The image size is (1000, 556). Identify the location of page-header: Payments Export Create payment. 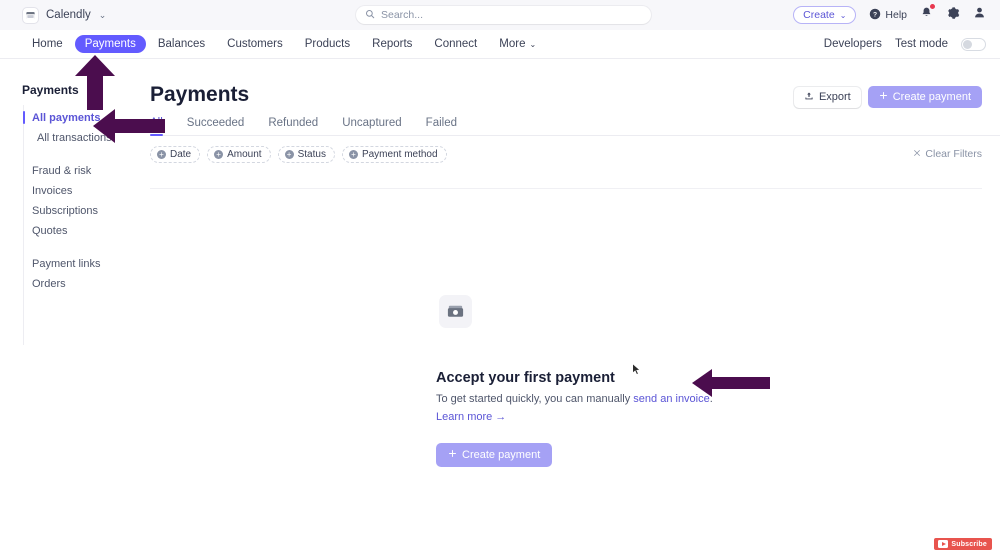
(575, 83).